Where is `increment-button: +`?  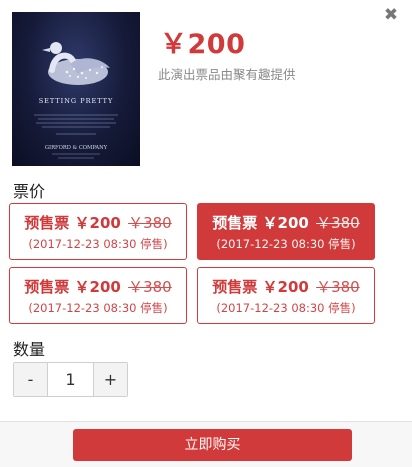
increment-button: + is located at coordinates (110, 379).